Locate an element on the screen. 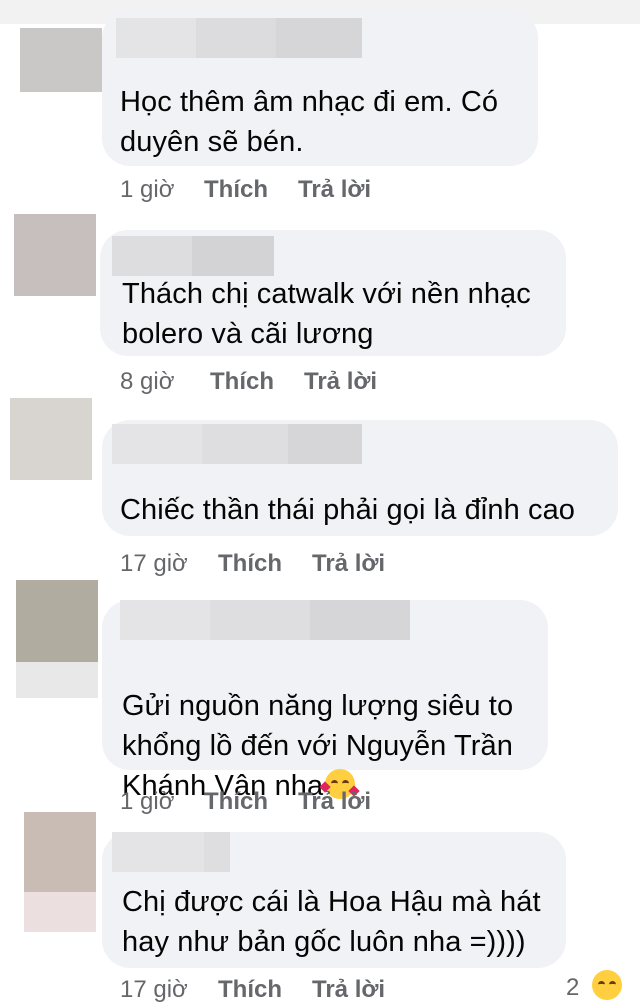 This screenshot has width=640, height=1006. comment-actions: 8 giờ Thích Trả lời is located at coordinates (320, 383).